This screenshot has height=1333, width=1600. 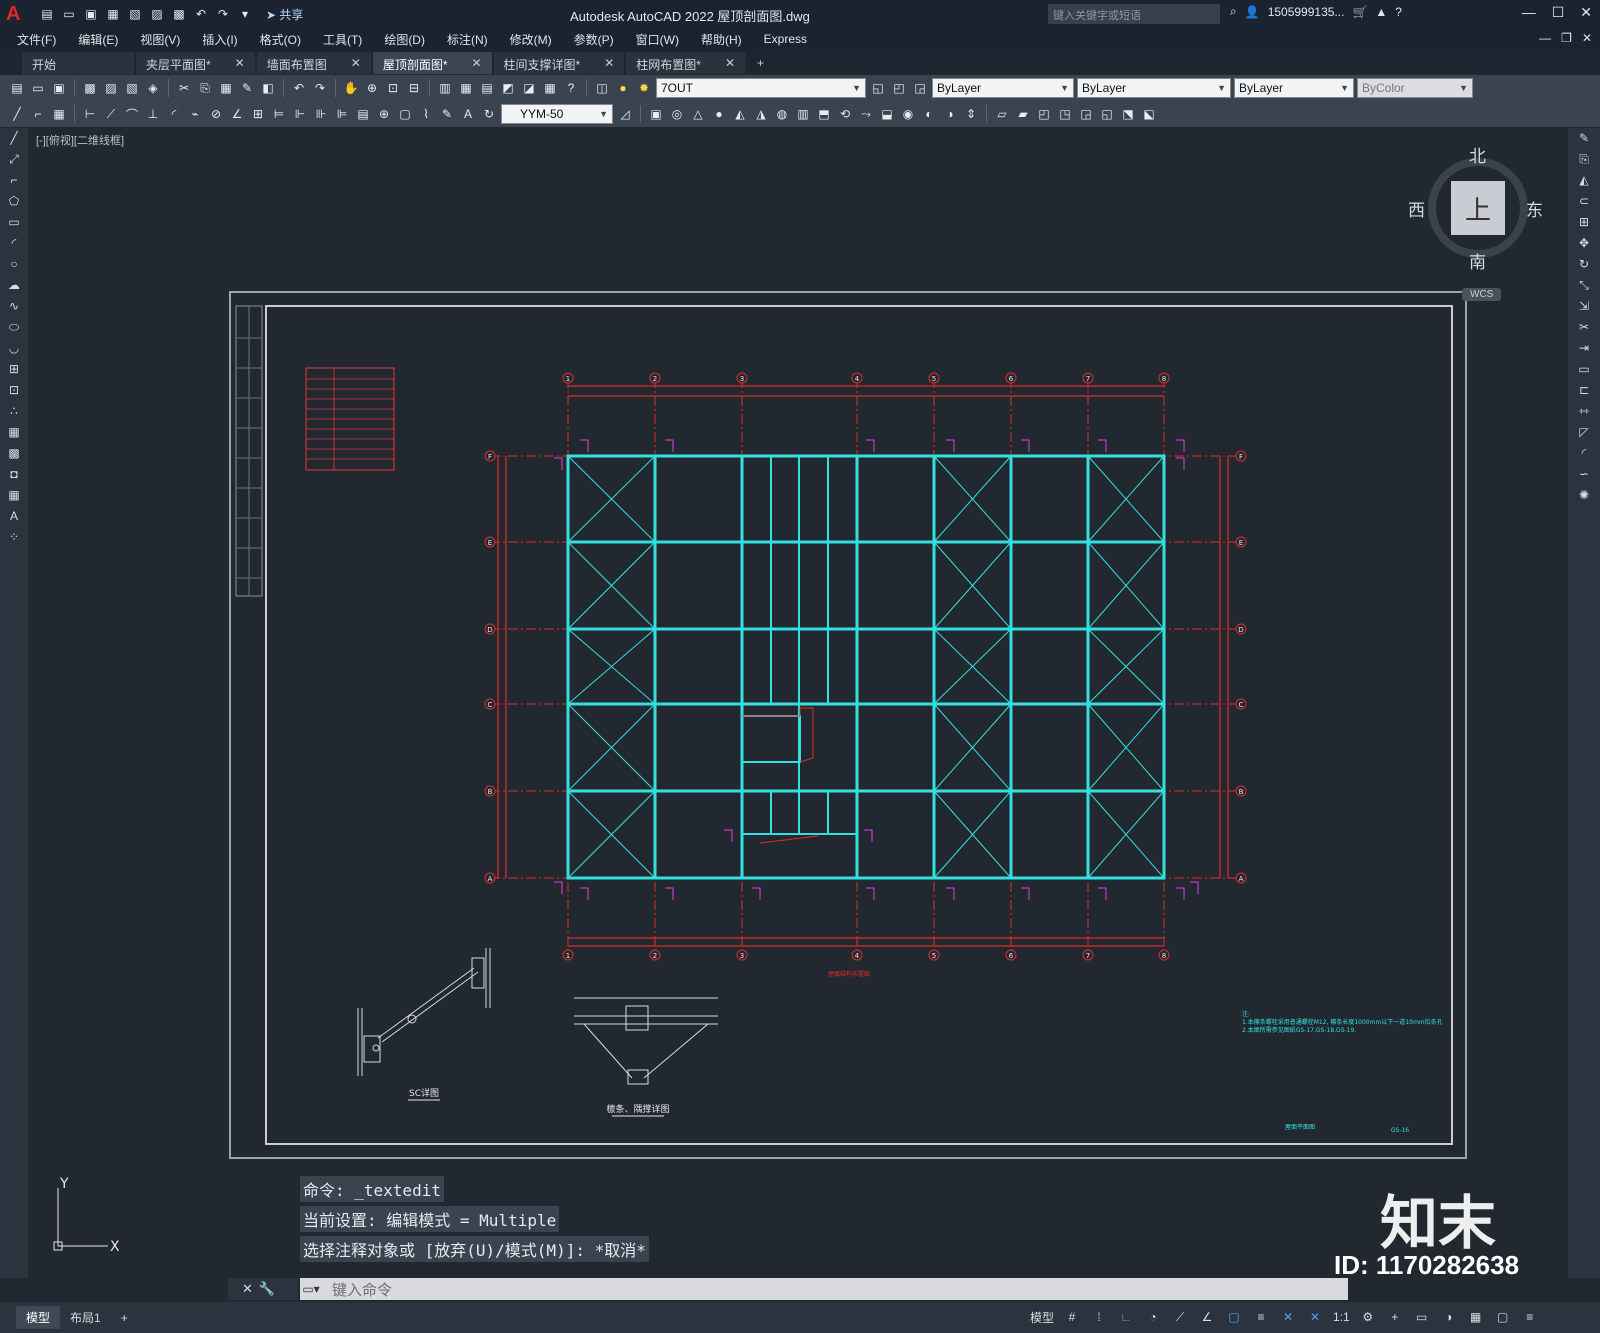 I want to click on preview-icon: ▨, so click(x=111, y=88).